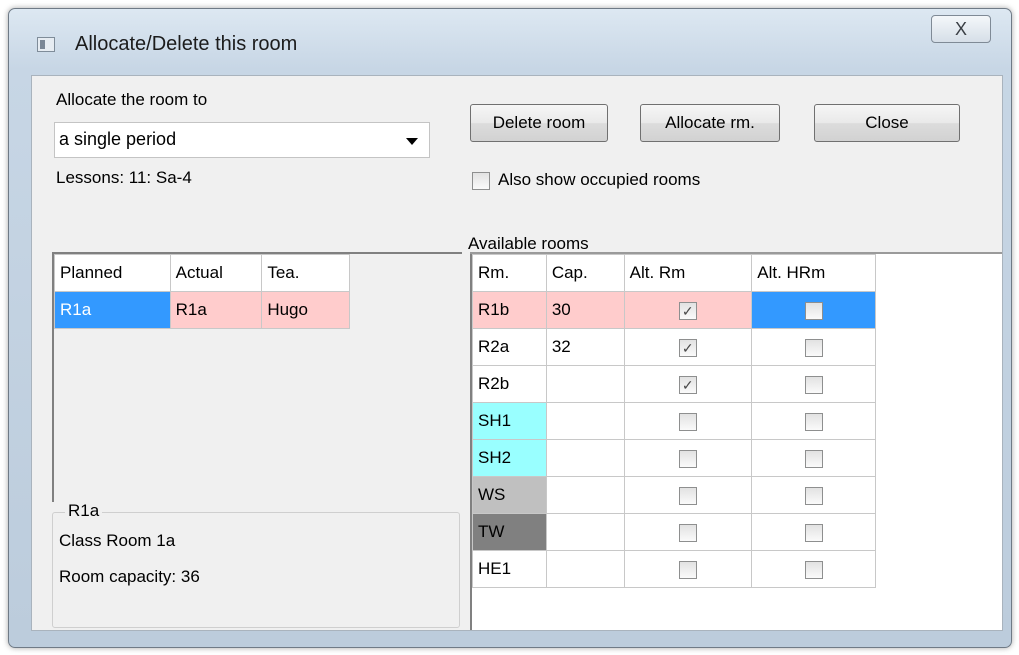 This screenshot has width=1019, height=655. I want to click on lesson-grid: Planned Actual Tea. R1a R1a Hugo, so click(202, 291).